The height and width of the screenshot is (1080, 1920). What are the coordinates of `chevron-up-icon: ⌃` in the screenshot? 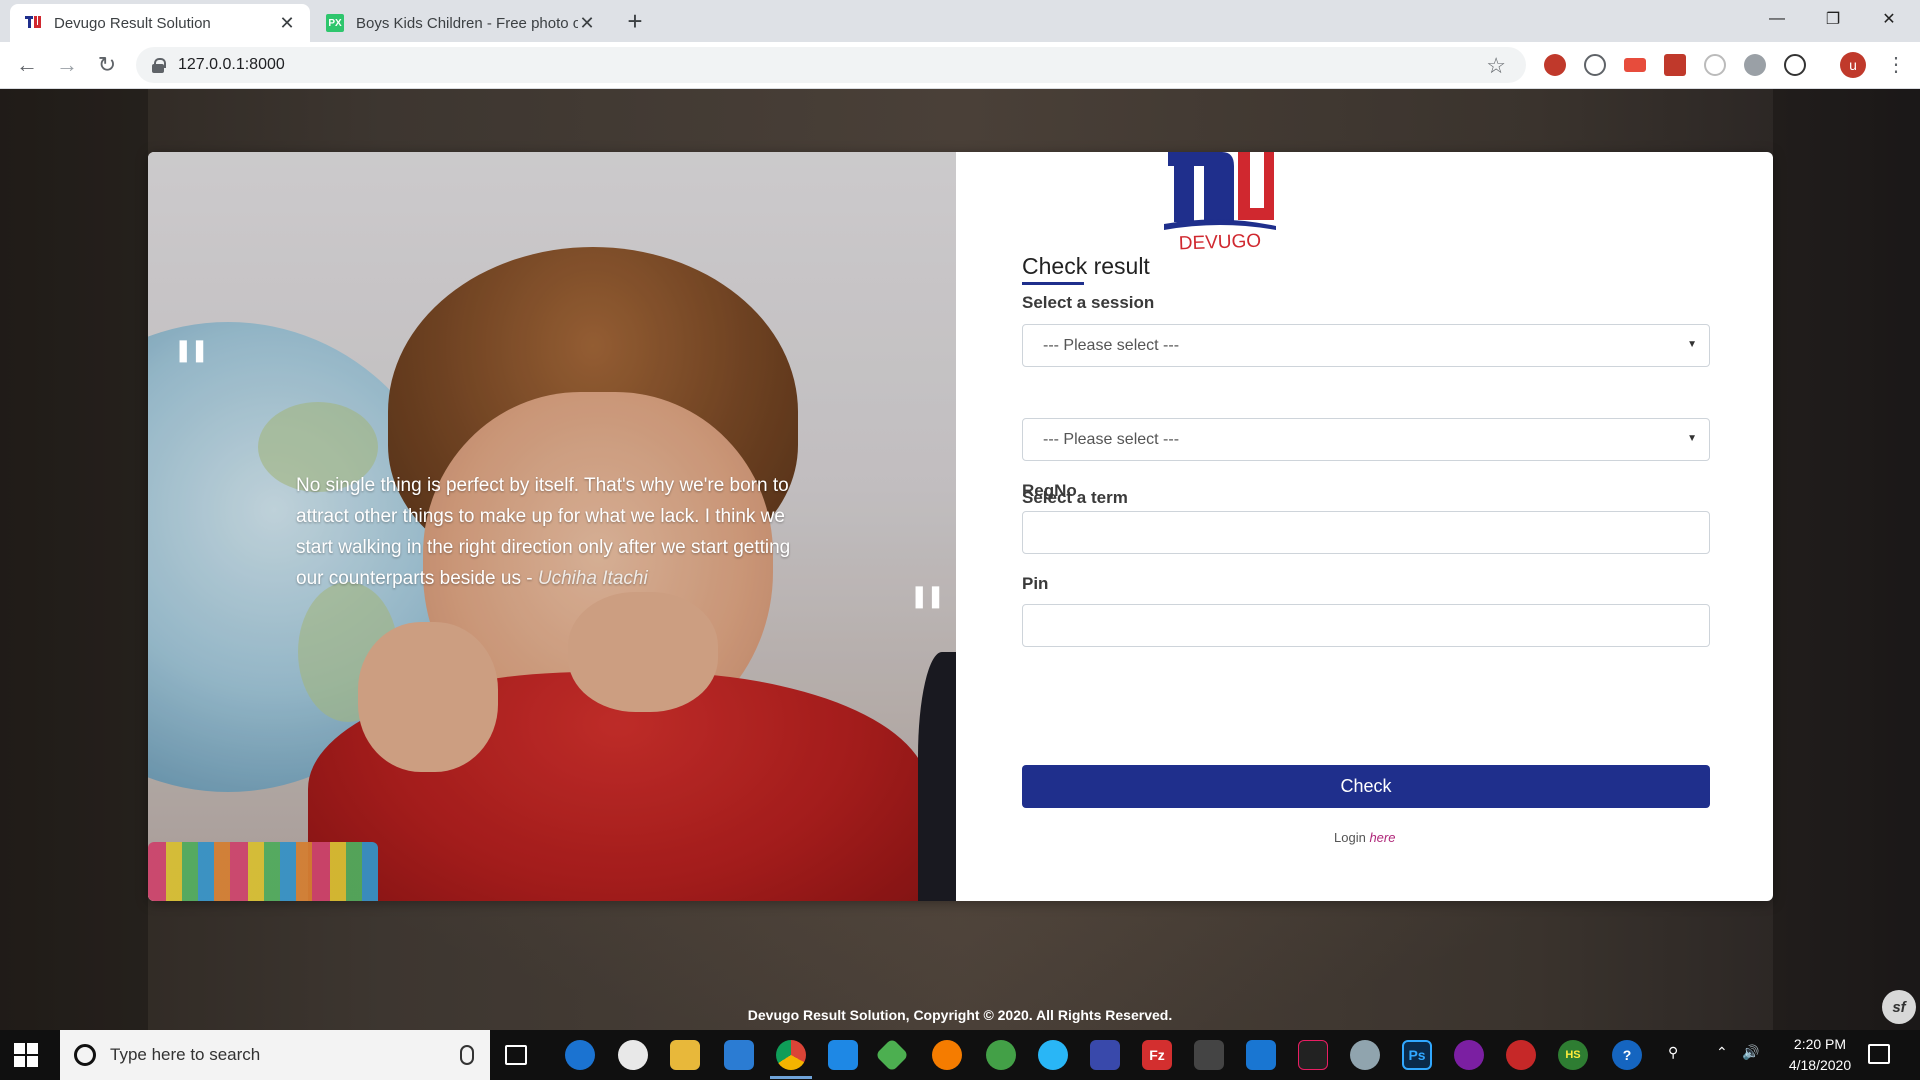 It's located at (1722, 1052).